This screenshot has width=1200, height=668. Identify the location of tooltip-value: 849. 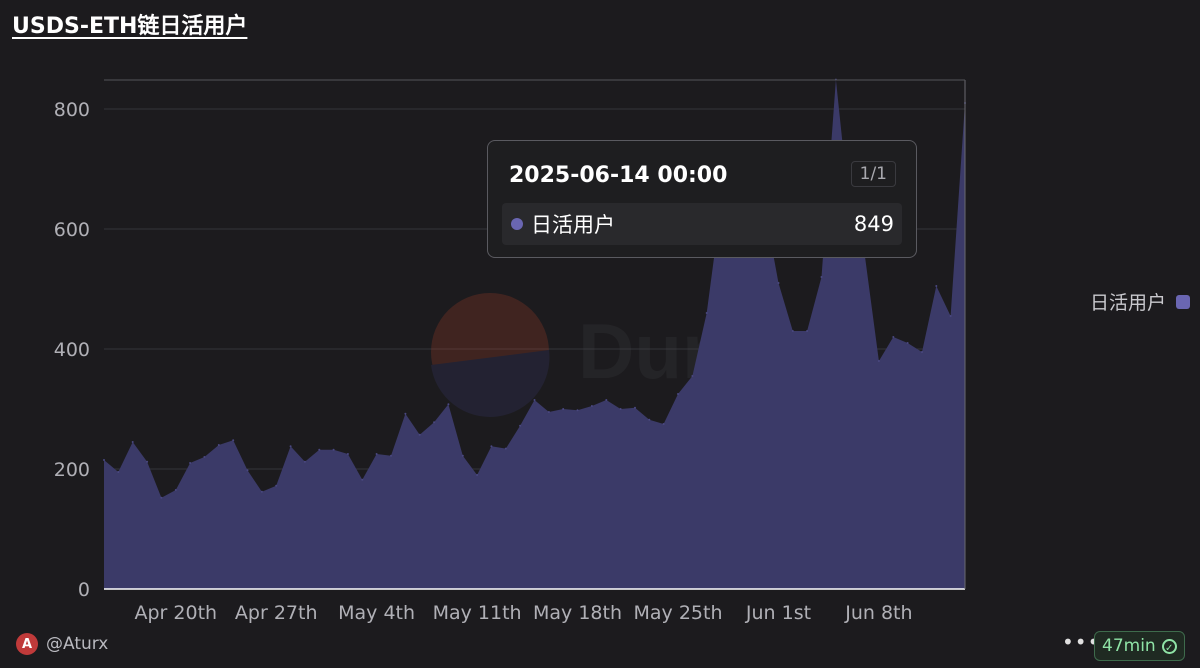
(873, 224).